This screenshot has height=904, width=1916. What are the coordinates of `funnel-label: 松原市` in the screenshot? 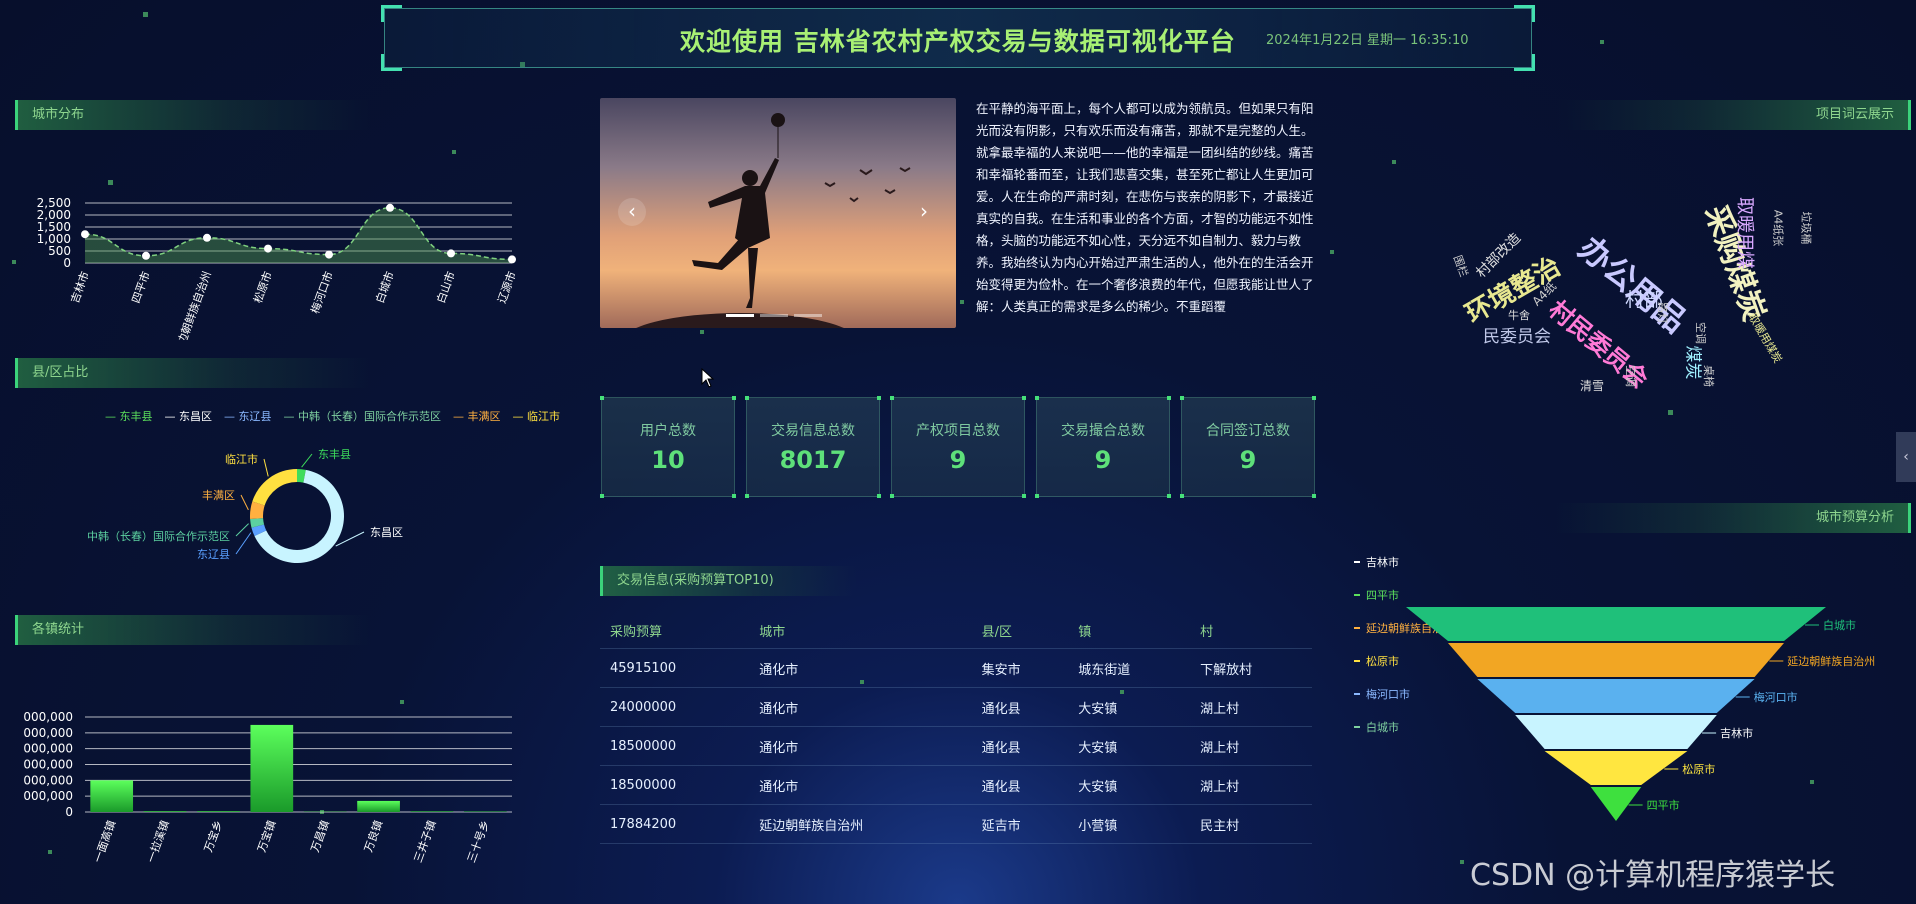 It's located at (1698, 769).